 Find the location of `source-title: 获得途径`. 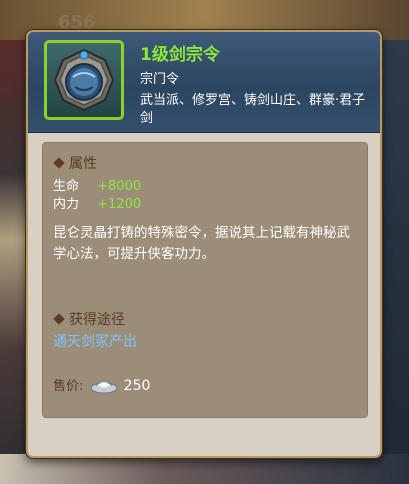

source-title: 获得途径 is located at coordinates (89, 319).